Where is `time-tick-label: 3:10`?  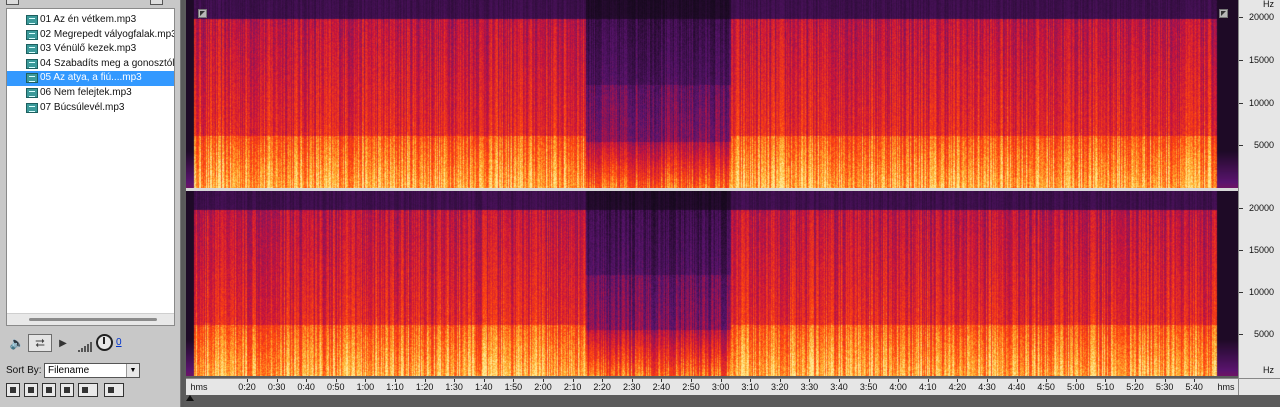 time-tick-label: 3:10 is located at coordinates (750, 387).